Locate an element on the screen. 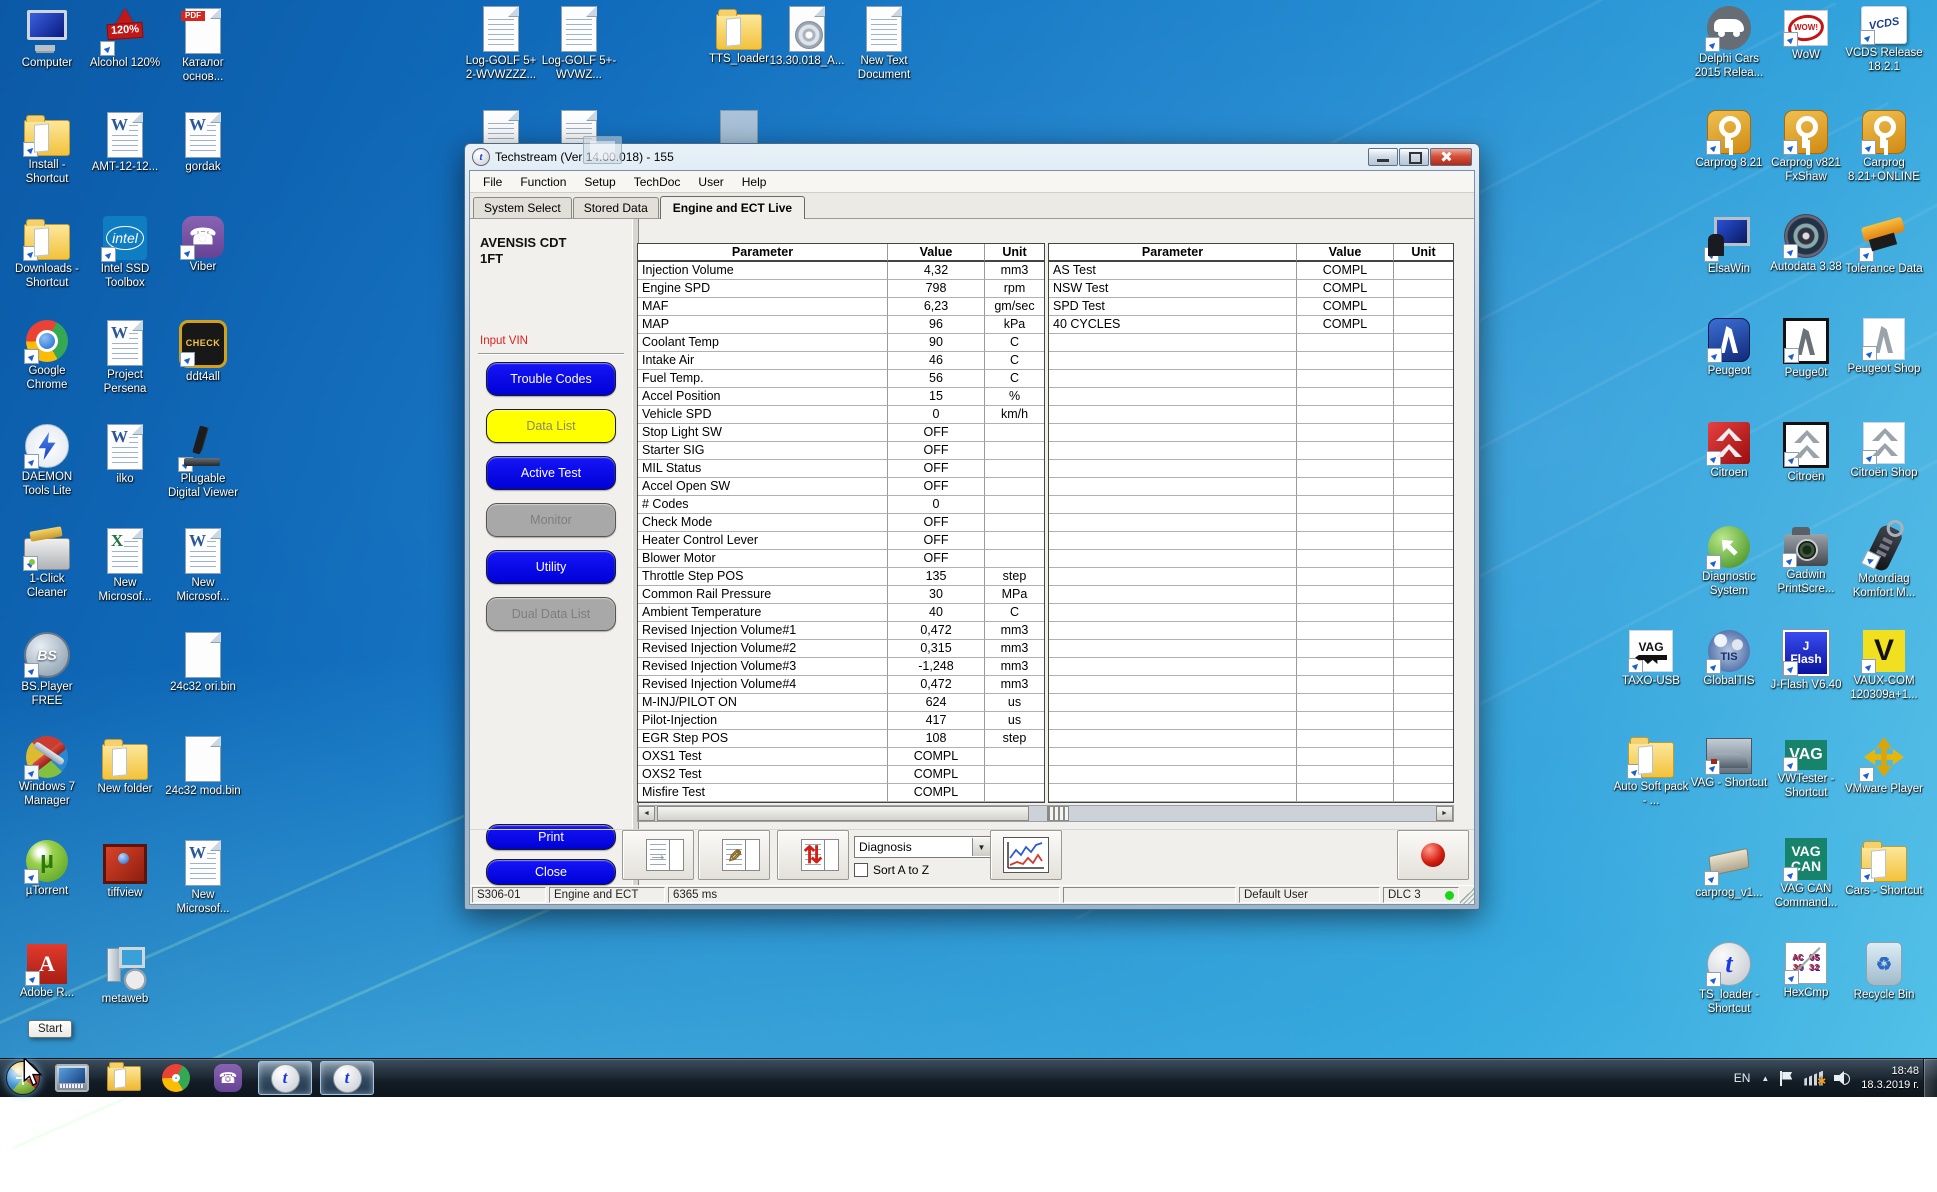 The image size is (1937, 1192). input-vin-link: Input VIN is located at coordinates (504, 341).